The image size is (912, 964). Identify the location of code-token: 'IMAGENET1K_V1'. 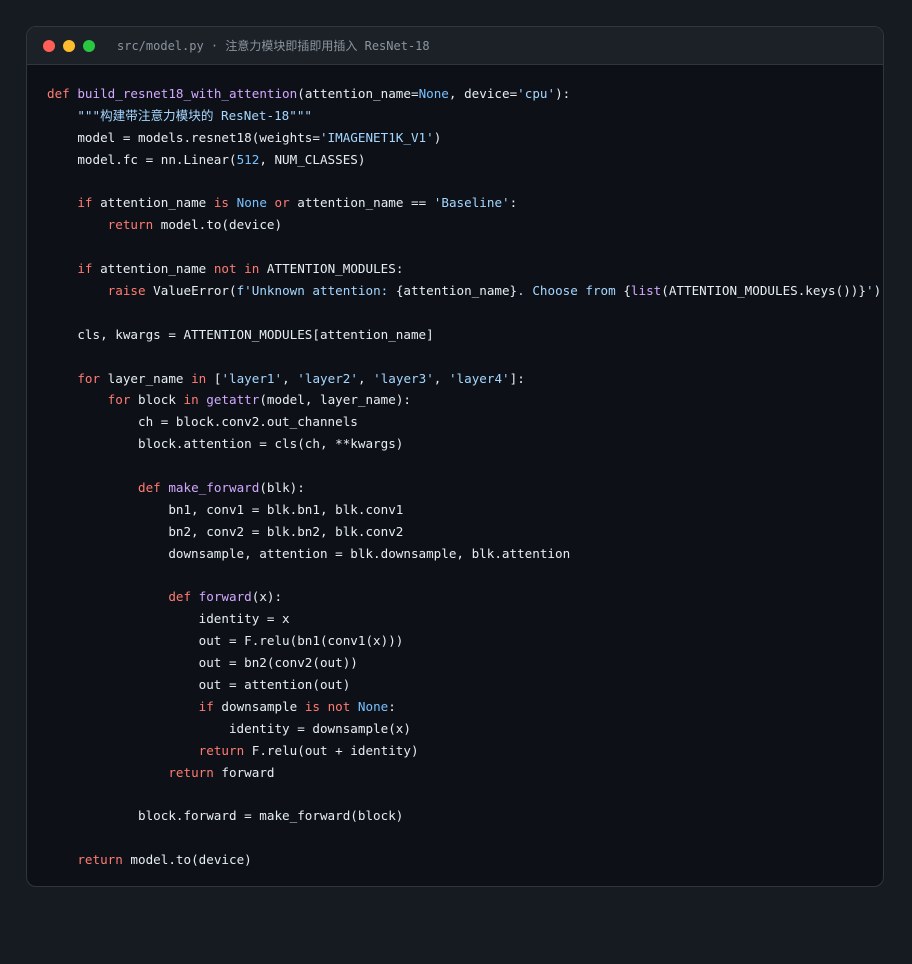
(376, 137).